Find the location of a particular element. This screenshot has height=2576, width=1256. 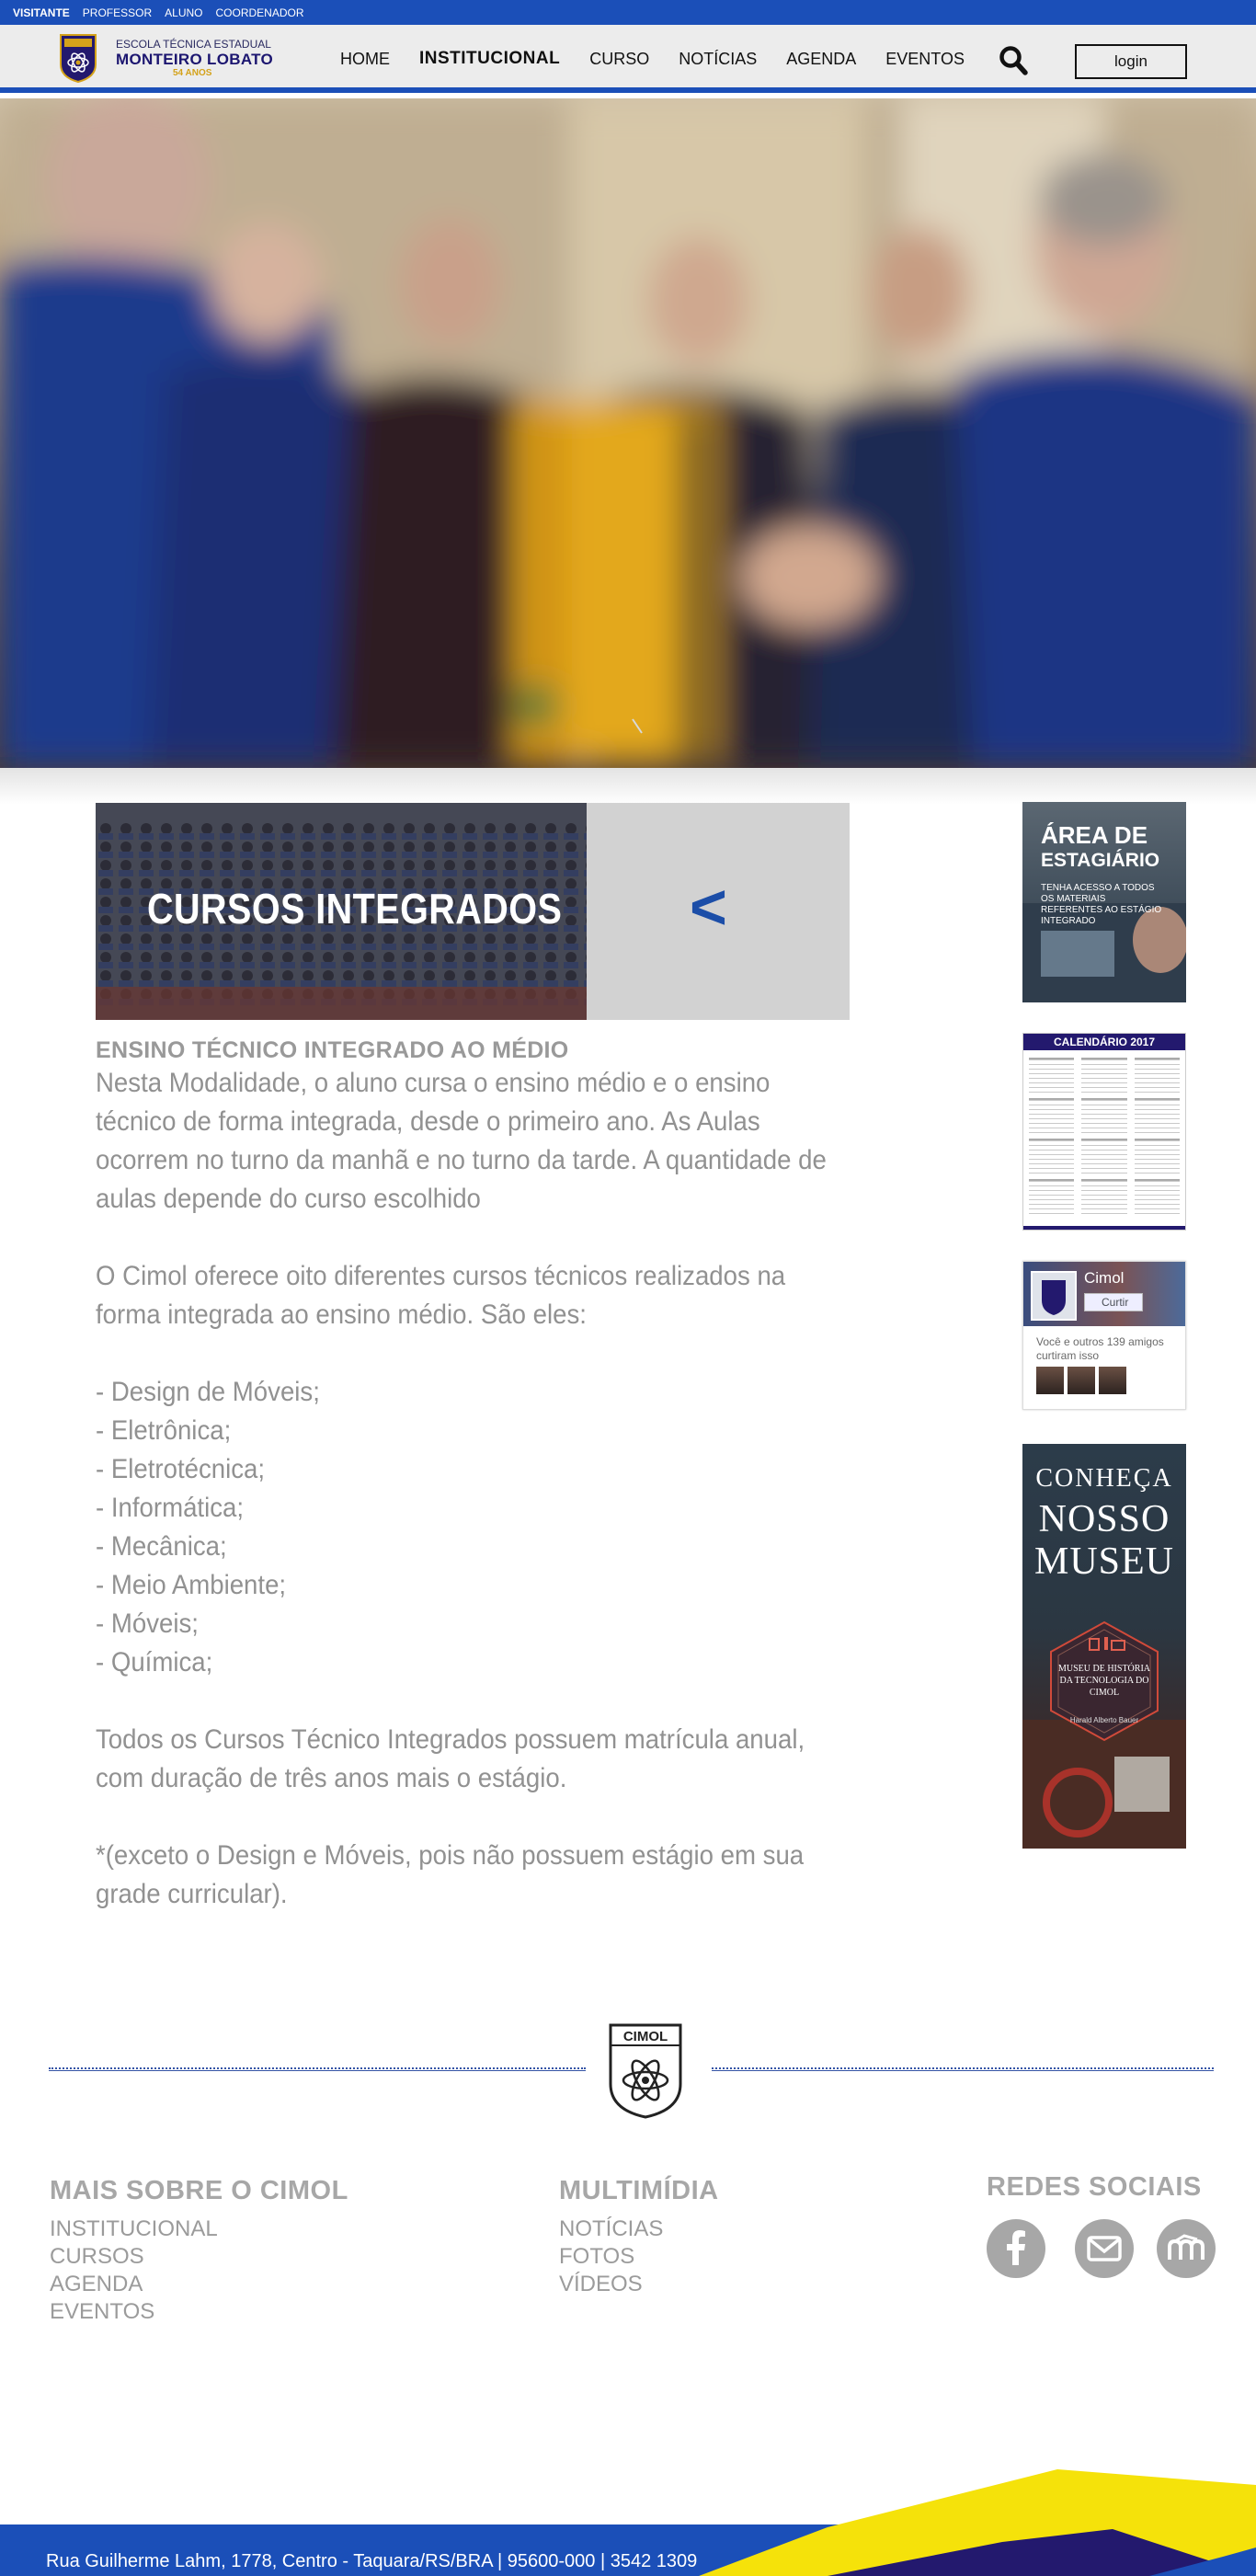

facebook-page-avatar is located at coordinates (1054, 1296).